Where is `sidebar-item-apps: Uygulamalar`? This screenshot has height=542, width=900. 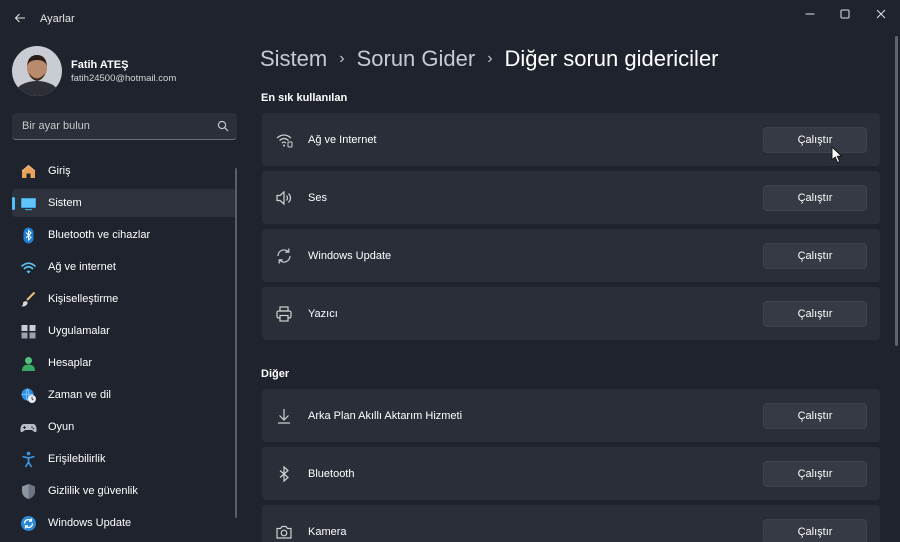 sidebar-item-apps: Uygulamalar is located at coordinates (124, 331).